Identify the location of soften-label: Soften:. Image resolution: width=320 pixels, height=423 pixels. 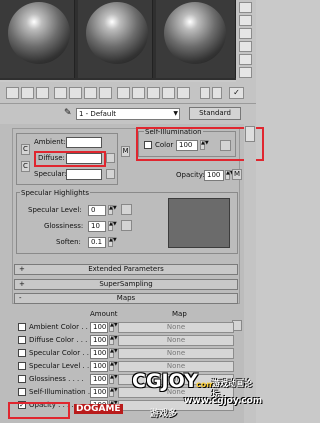
(68, 242).